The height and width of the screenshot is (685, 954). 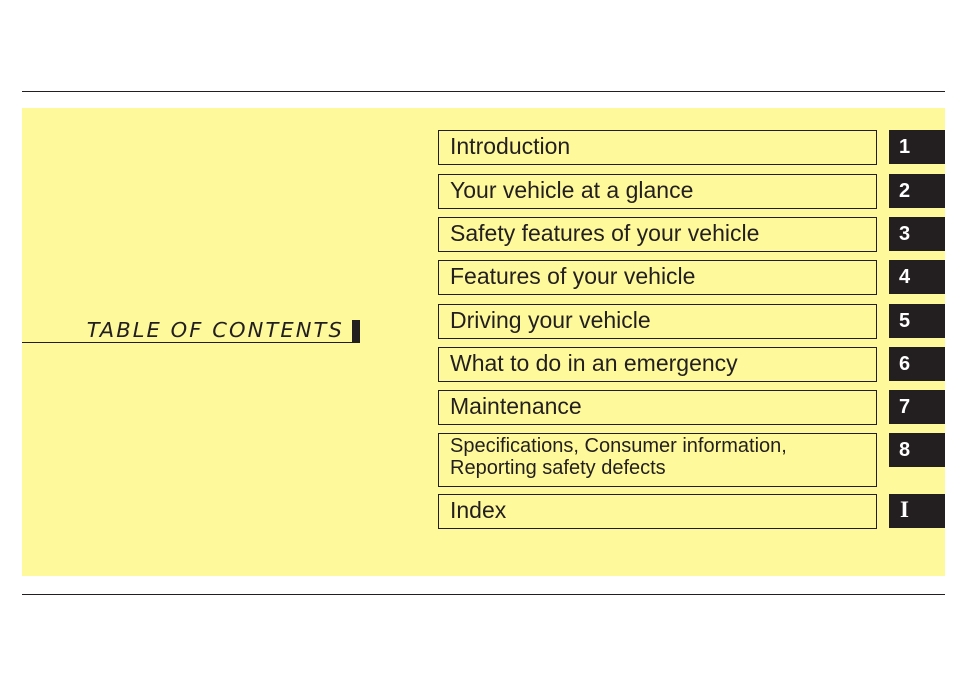 What do you see at coordinates (516, 406) in the screenshot?
I see `chapter-label: Maintenance` at bounding box center [516, 406].